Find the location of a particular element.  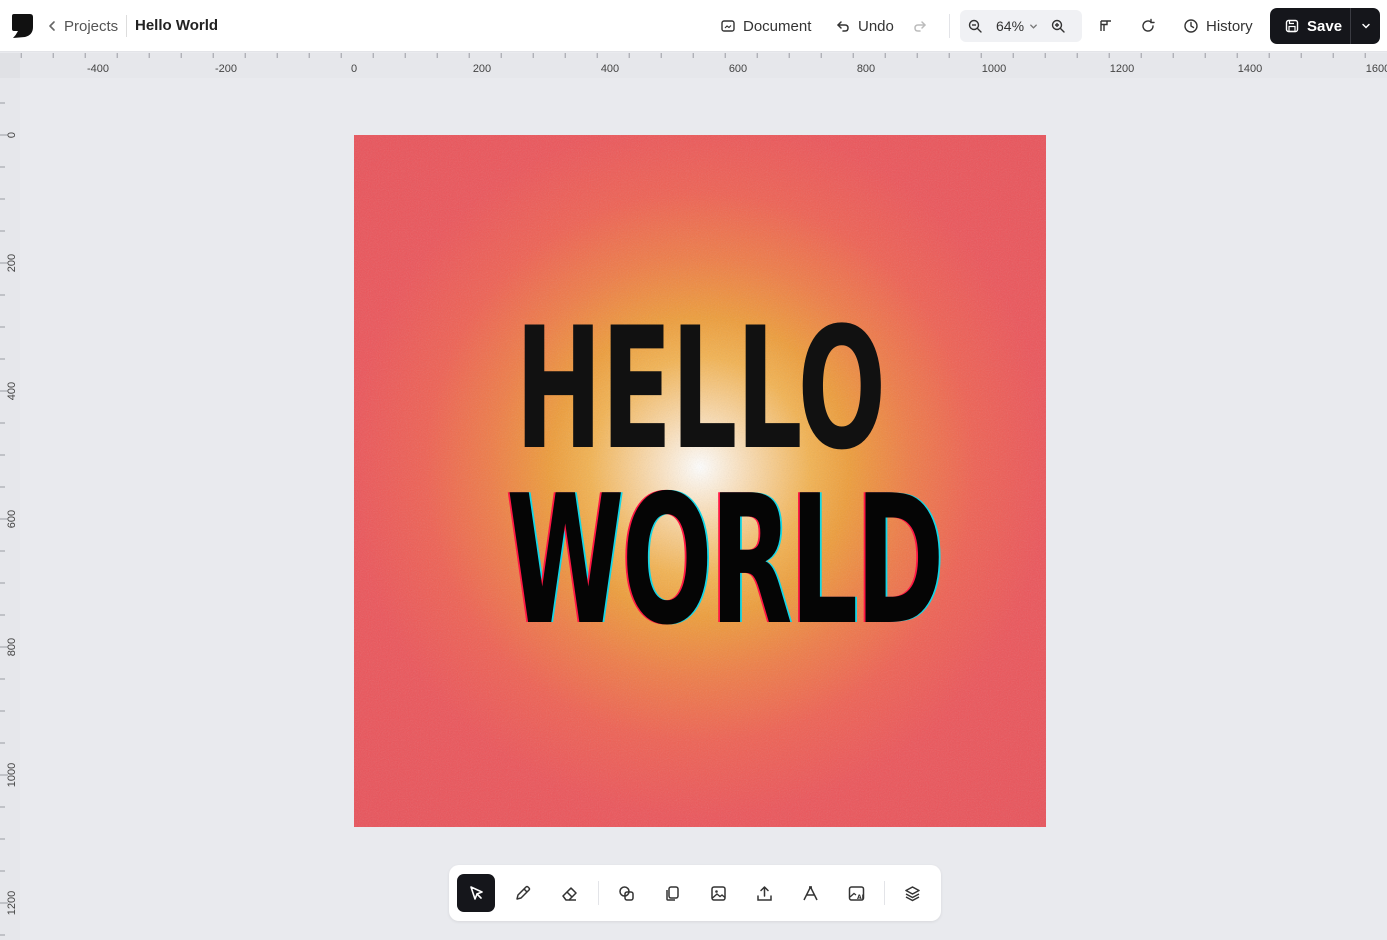

upload-icon is located at coordinates (764, 893).